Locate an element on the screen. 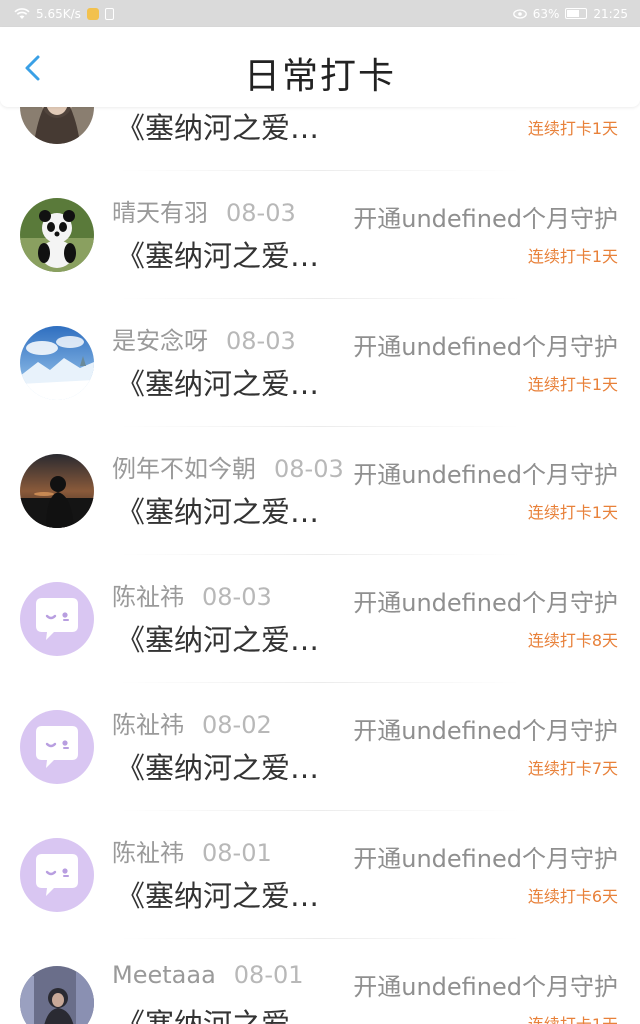  user-name: 是安念呀 is located at coordinates (160, 341).